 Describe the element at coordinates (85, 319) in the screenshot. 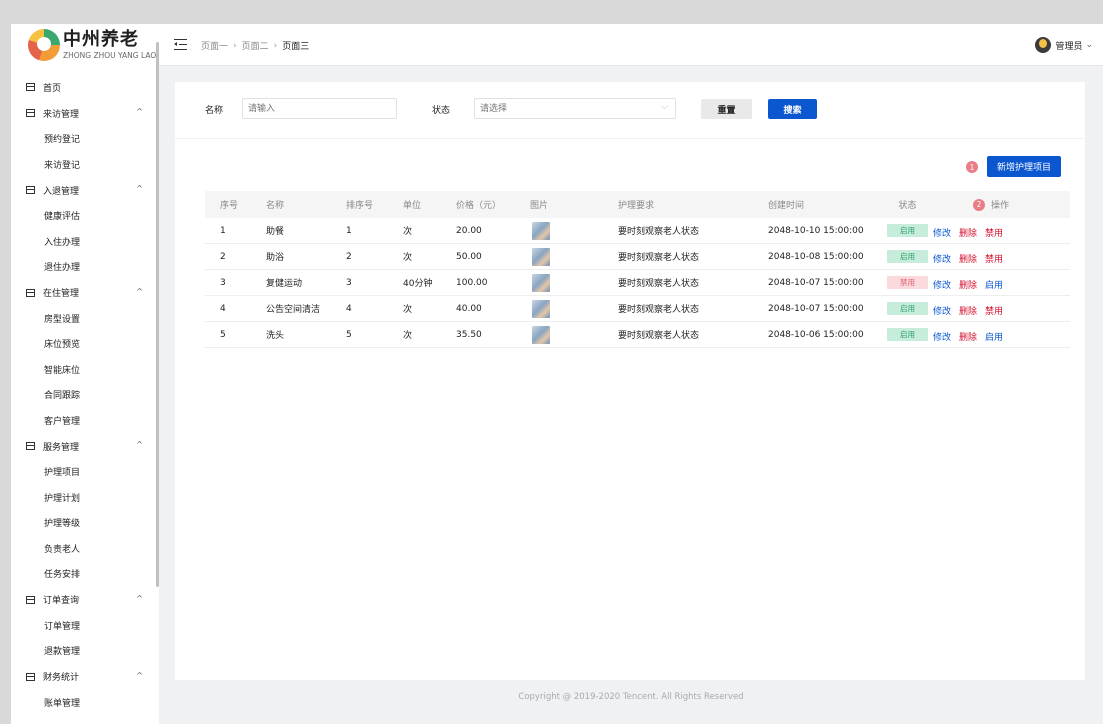

I see `sidebar-subitem: 房型设置` at that location.